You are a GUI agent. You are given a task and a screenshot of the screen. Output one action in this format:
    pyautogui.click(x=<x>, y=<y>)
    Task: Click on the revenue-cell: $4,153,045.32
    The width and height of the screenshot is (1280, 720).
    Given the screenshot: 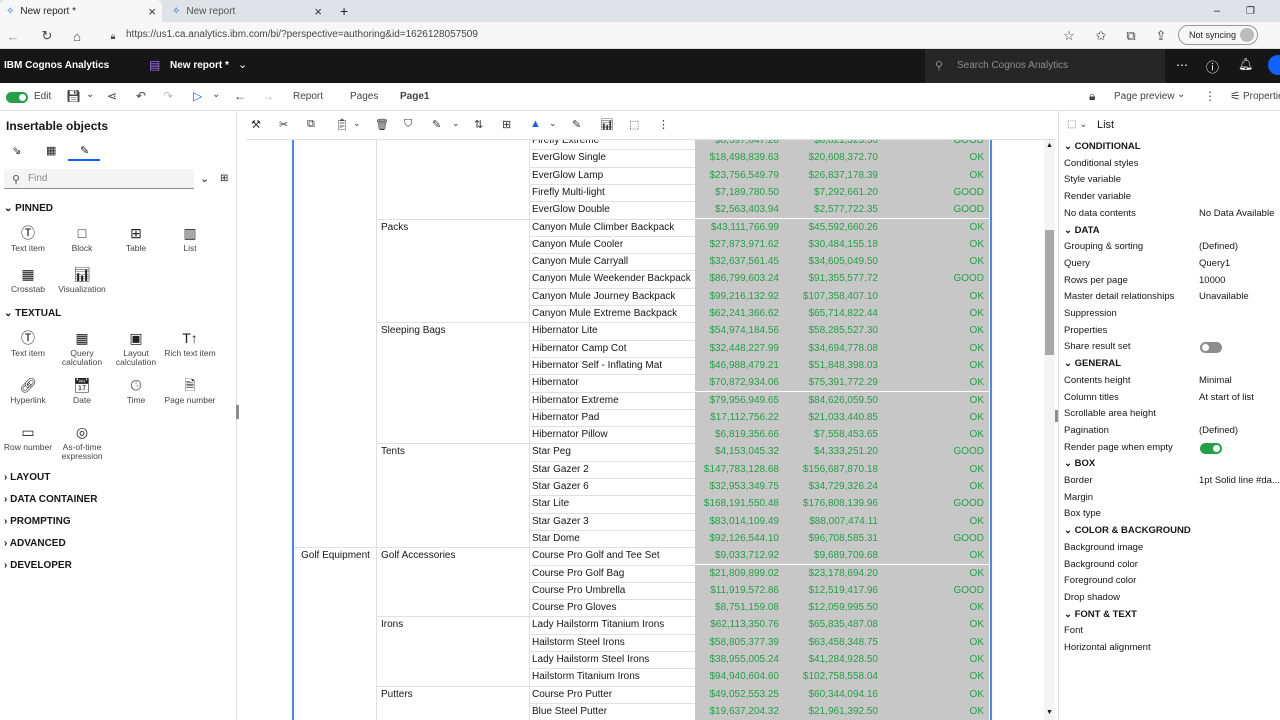 What is the action you would take?
    pyautogui.click(x=739, y=452)
    